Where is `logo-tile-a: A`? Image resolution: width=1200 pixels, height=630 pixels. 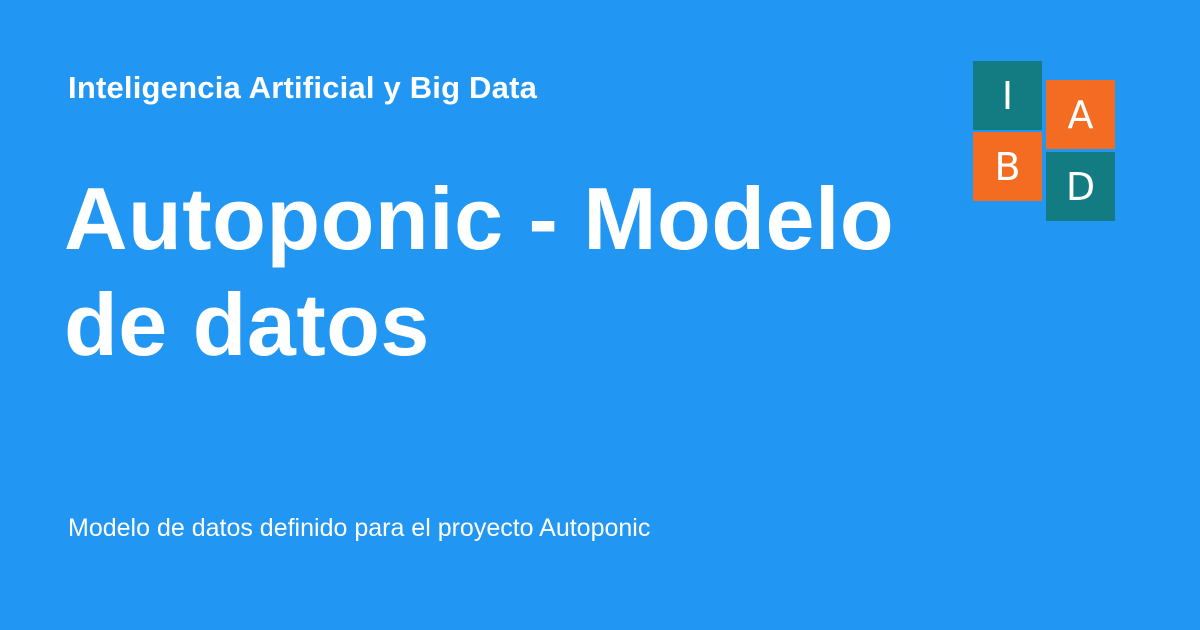 logo-tile-a: A is located at coordinates (1080, 114).